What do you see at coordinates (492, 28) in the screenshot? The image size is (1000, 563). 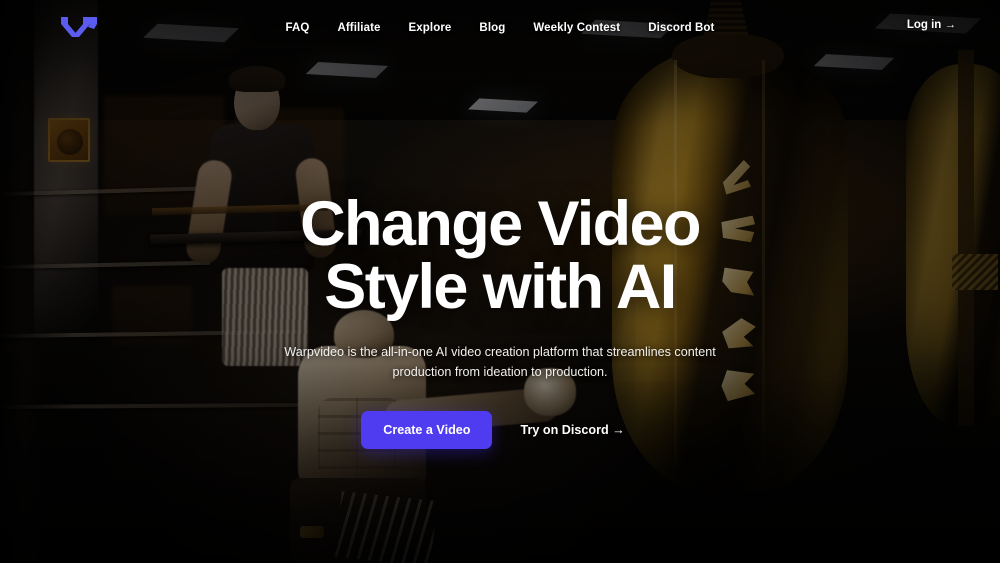 I see `nav-item-blog: Blog` at bounding box center [492, 28].